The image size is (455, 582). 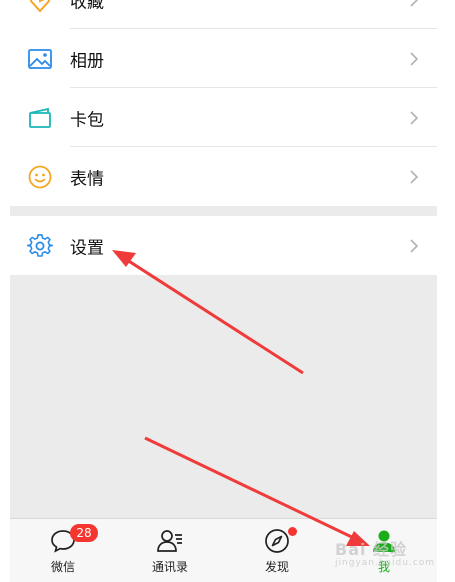 I want to click on menu-item-album: 相册, so click(x=223, y=58).